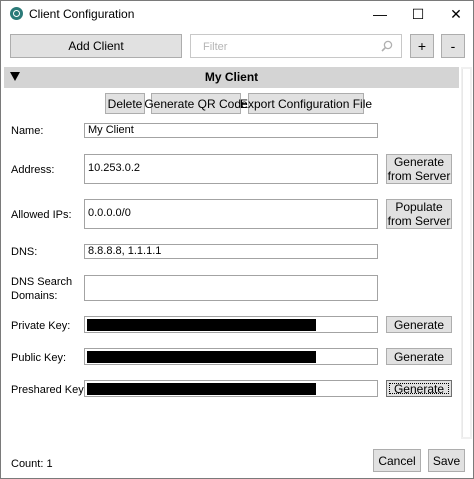 This screenshot has width=474, height=479. What do you see at coordinates (231, 214) in the screenshot?
I see `allowed-ips-field: 0.0.0.0/0` at bounding box center [231, 214].